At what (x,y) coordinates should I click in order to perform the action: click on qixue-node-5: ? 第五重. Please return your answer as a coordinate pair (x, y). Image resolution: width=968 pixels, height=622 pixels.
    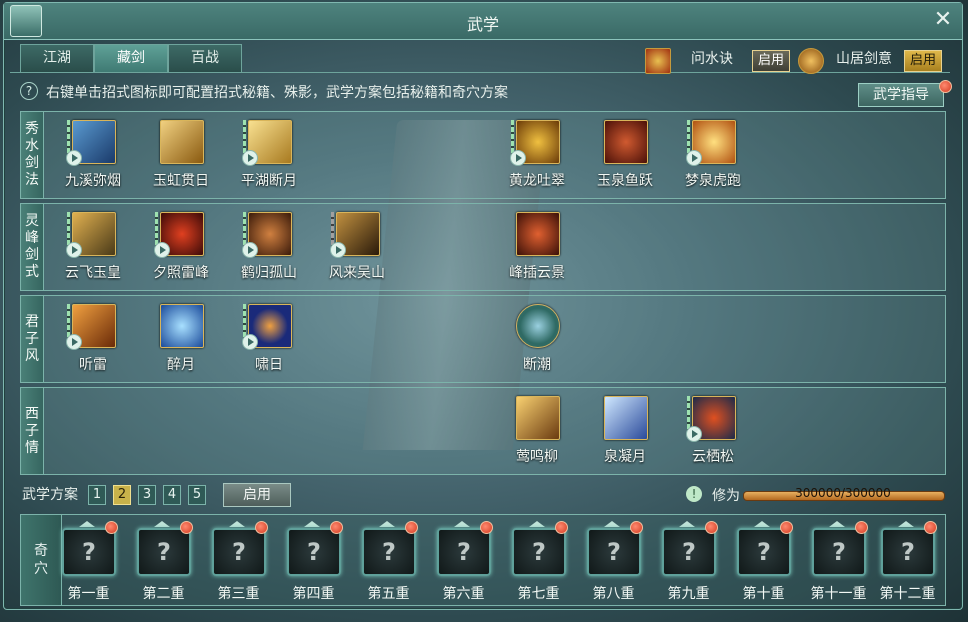
    Looking at the image, I should click on (388, 561).